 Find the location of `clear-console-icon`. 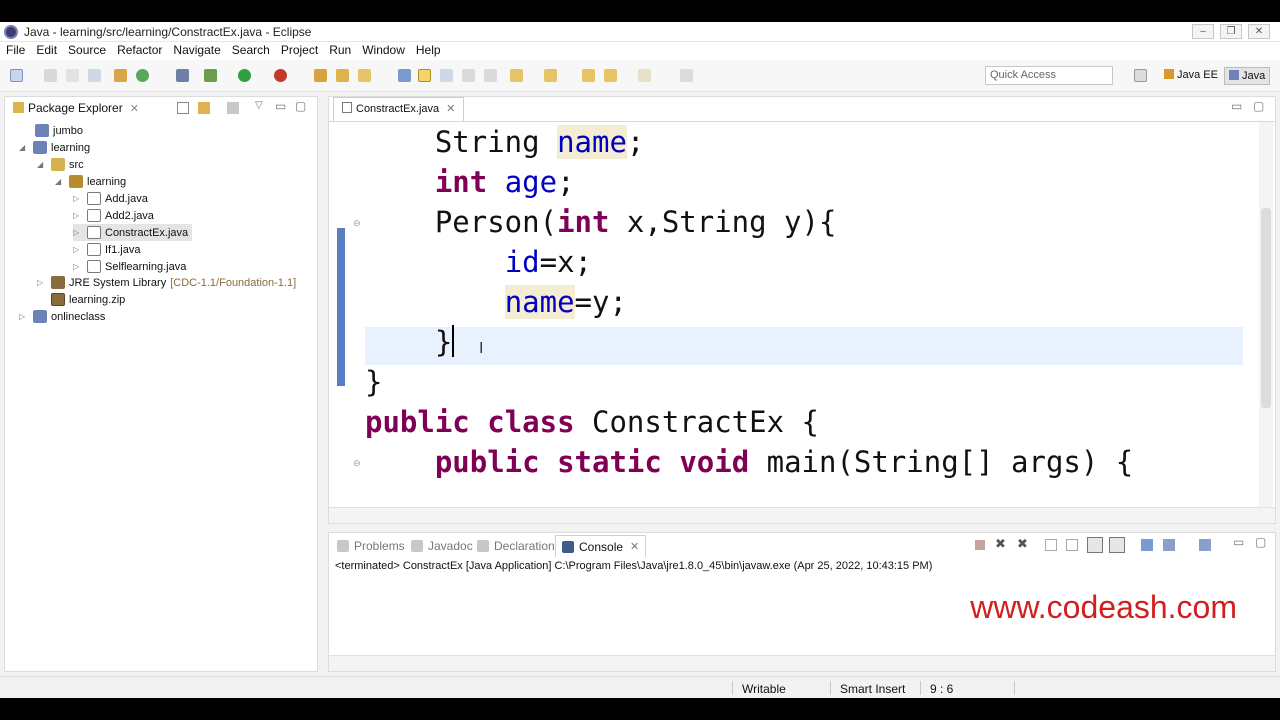

clear-console-icon is located at coordinates (1051, 545).